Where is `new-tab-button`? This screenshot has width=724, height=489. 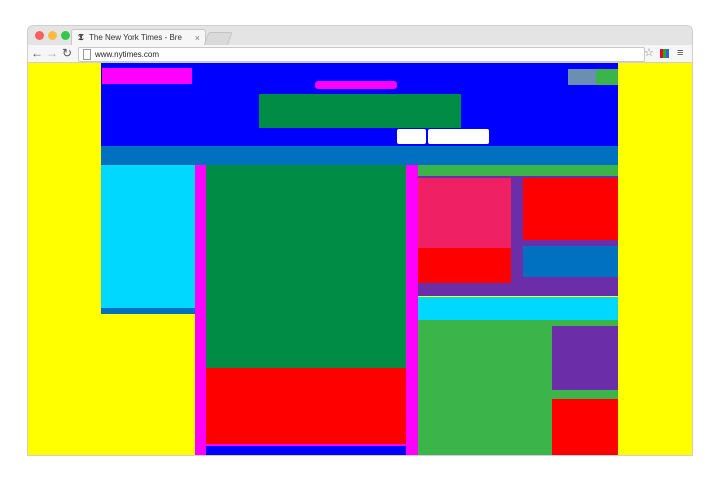
new-tab-button is located at coordinates (218, 39).